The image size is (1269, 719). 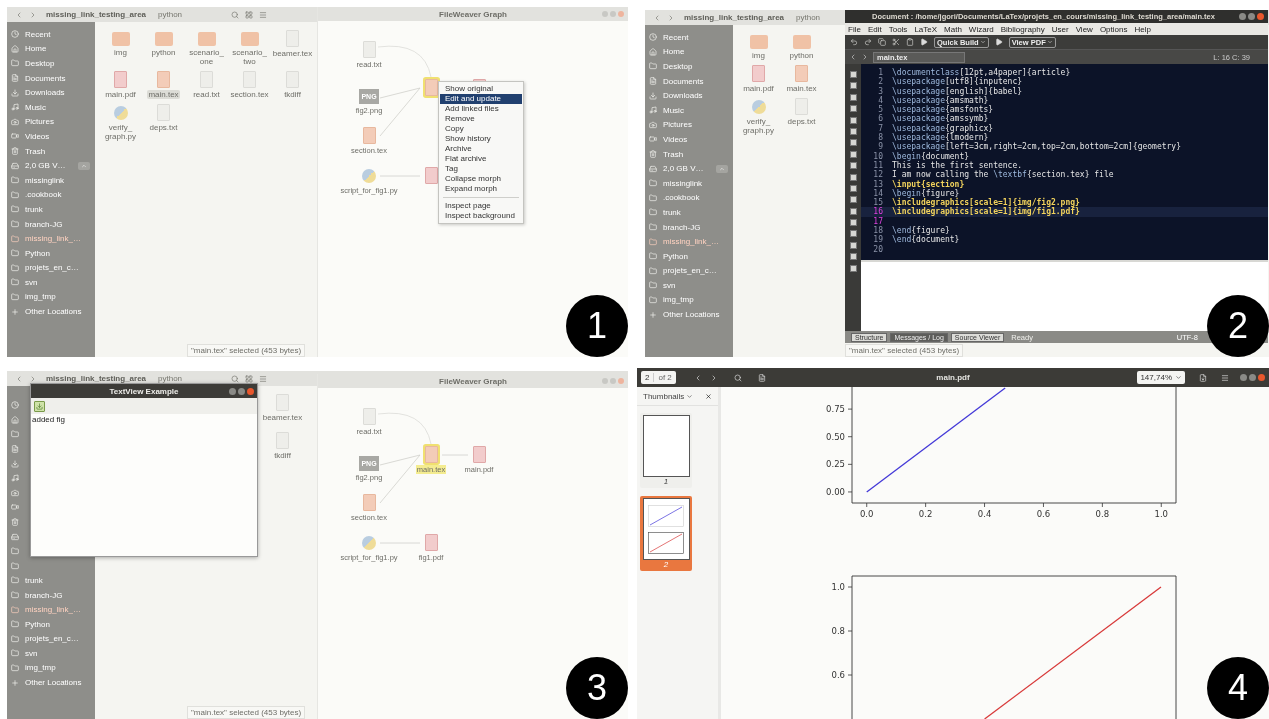 What do you see at coordinates (878, 193) in the screenshot?
I see `line-number: 14` at bounding box center [878, 193].